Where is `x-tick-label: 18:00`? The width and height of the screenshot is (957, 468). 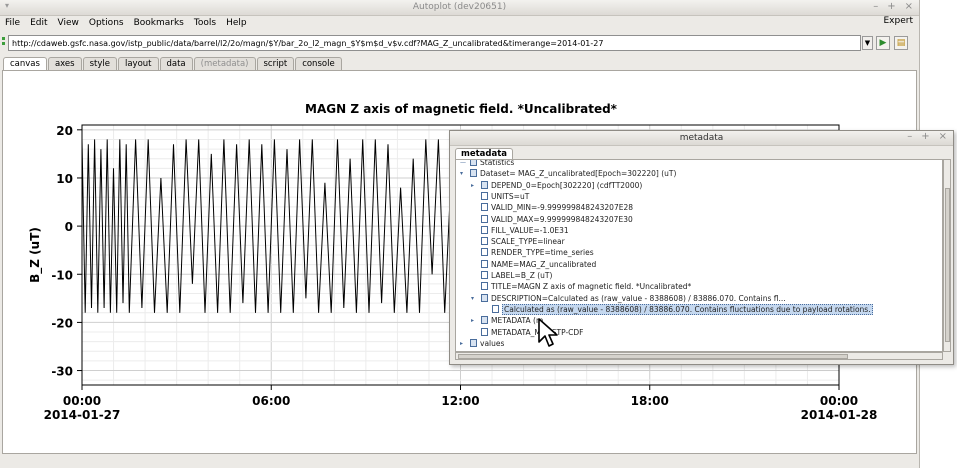 x-tick-label: 18:00 is located at coordinates (650, 401).